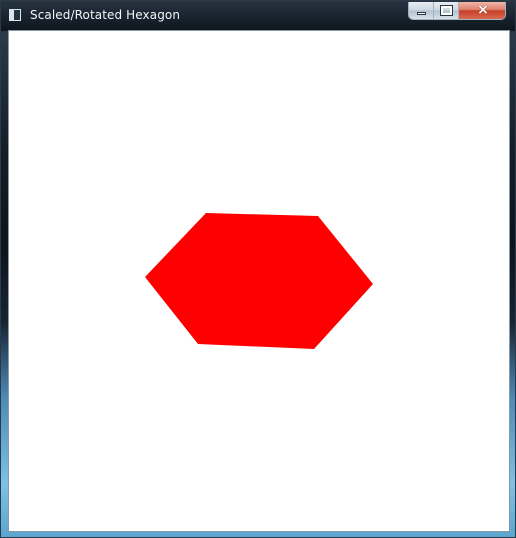 Image resolution: width=516 pixels, height=538 pixels. I want to click on minimize-icon, so click(421, 13).